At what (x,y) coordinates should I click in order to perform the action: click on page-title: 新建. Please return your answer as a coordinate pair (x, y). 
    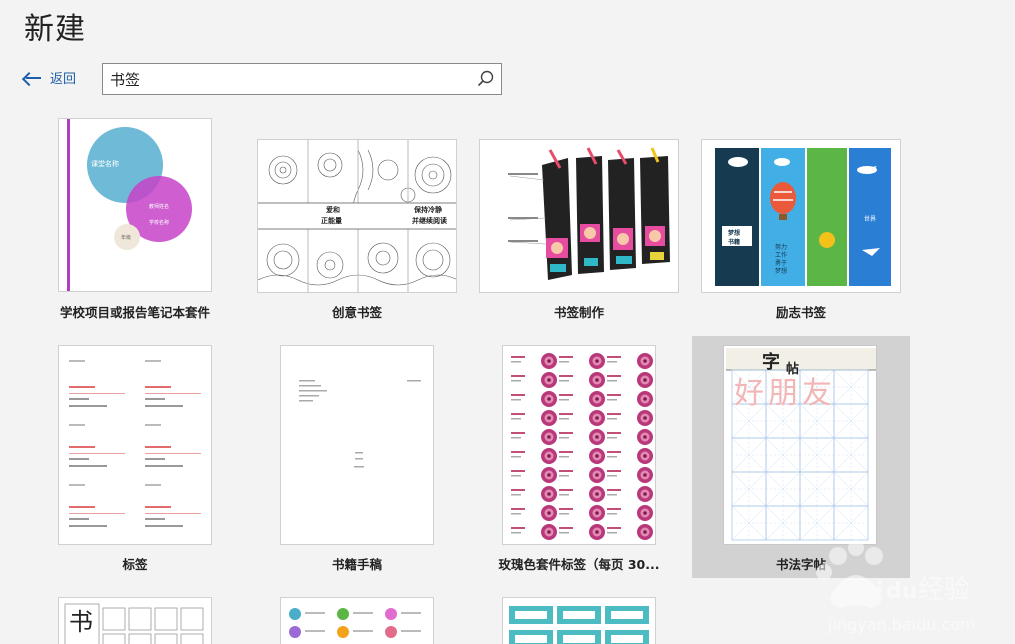
    Looking at the image, I should click on (55, 29).